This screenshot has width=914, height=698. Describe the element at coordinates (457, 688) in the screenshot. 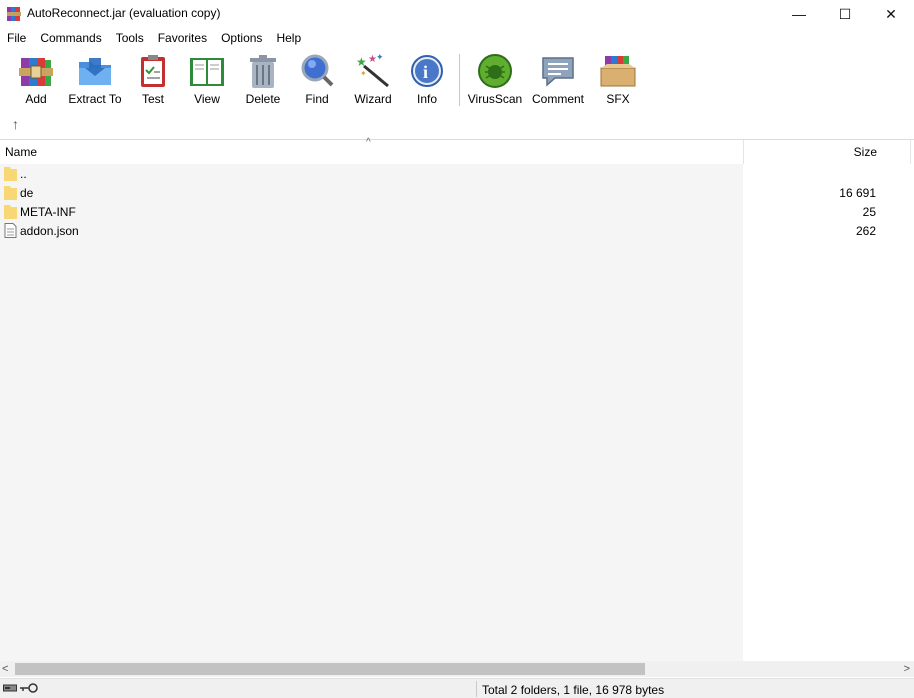

I see `status-bar: Total 2 folders, 1 file, 16 978 bytes` at that location.